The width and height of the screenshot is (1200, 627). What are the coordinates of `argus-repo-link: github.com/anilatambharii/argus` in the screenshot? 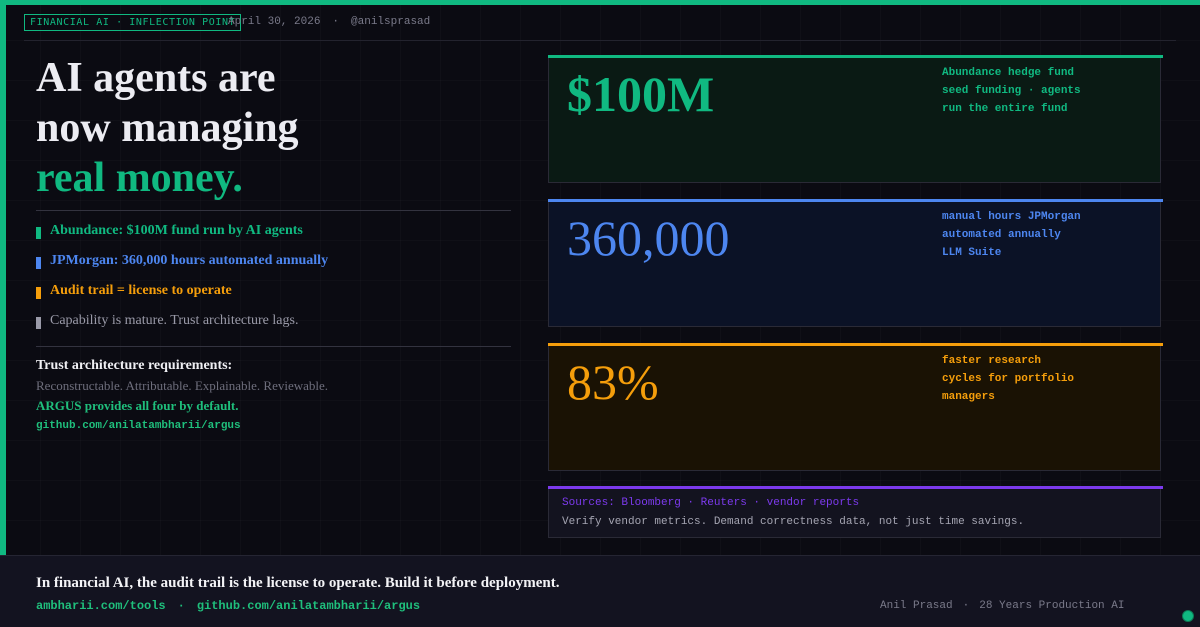 It's located at (276, 426).